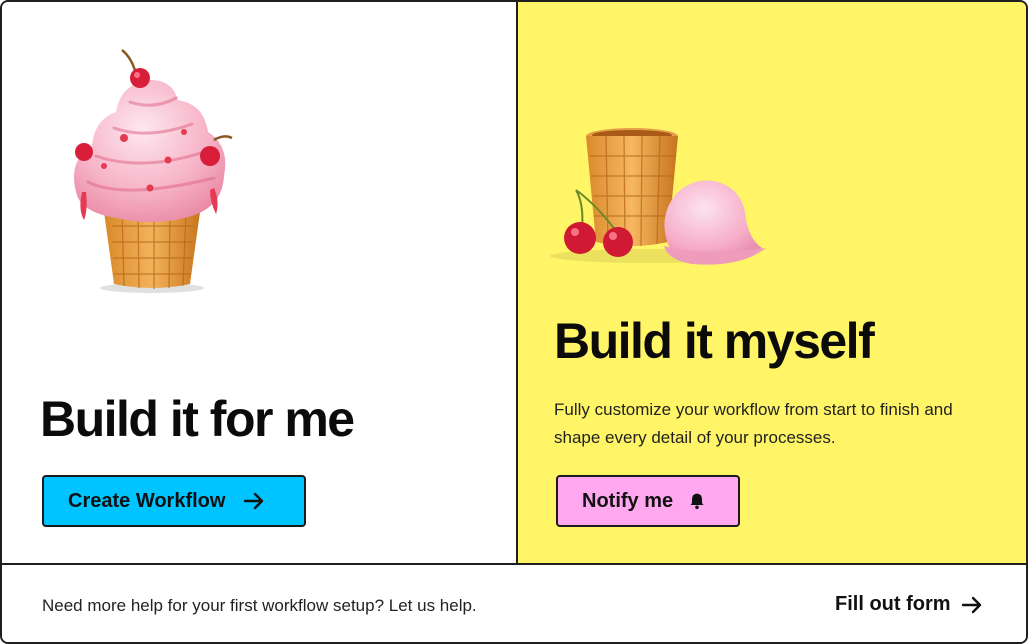  What do you see at coordinates (893, 604) in the screenshot?
I see `fill-out-form-label: Fill out form` at bounding box center [893, 604].